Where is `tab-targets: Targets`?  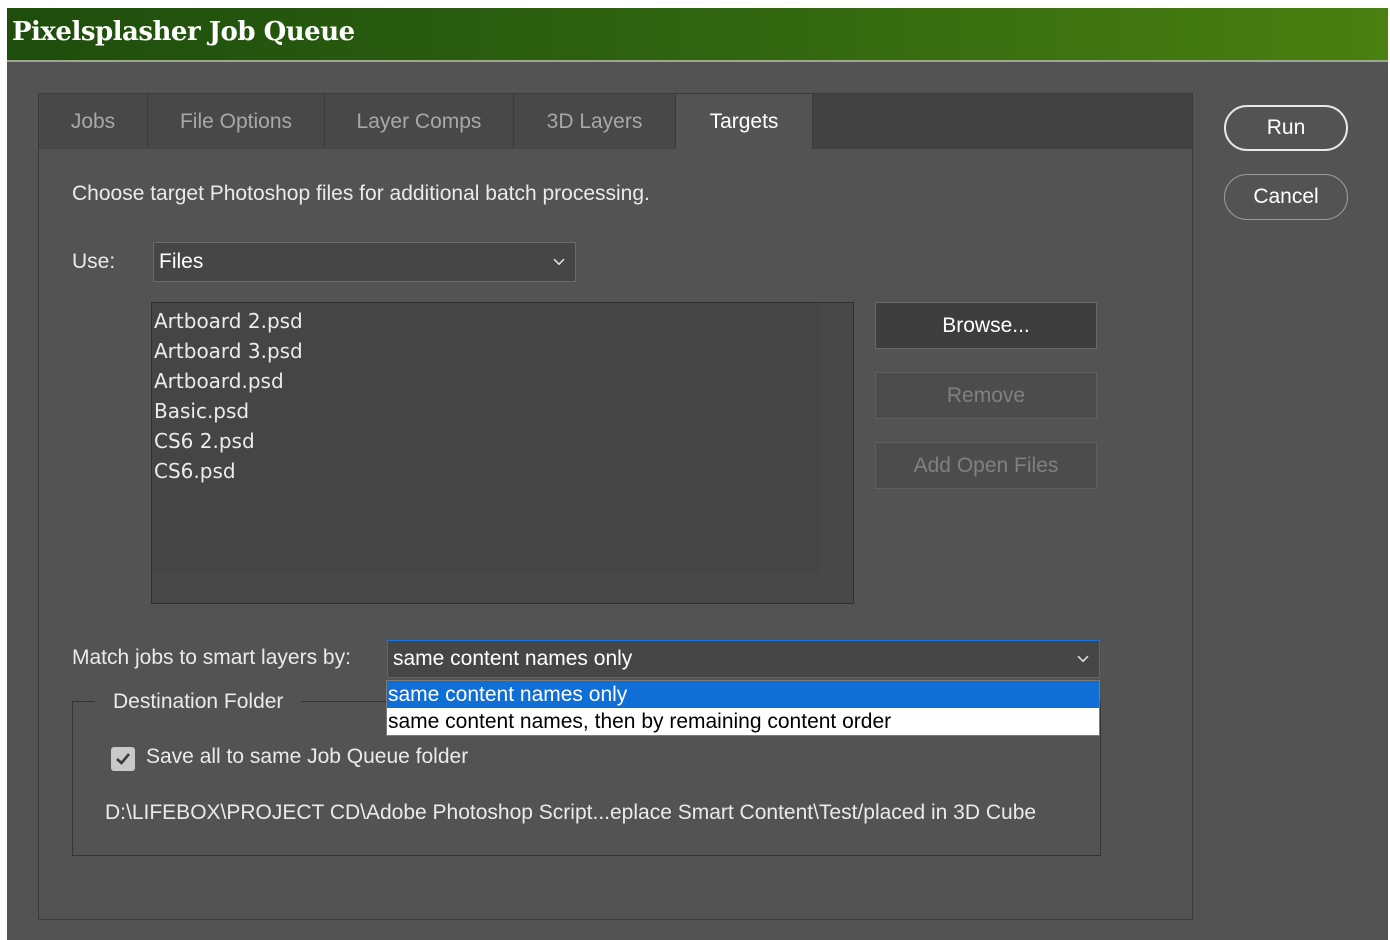 tab-targets: Targets is located at coordinates (744, 121).